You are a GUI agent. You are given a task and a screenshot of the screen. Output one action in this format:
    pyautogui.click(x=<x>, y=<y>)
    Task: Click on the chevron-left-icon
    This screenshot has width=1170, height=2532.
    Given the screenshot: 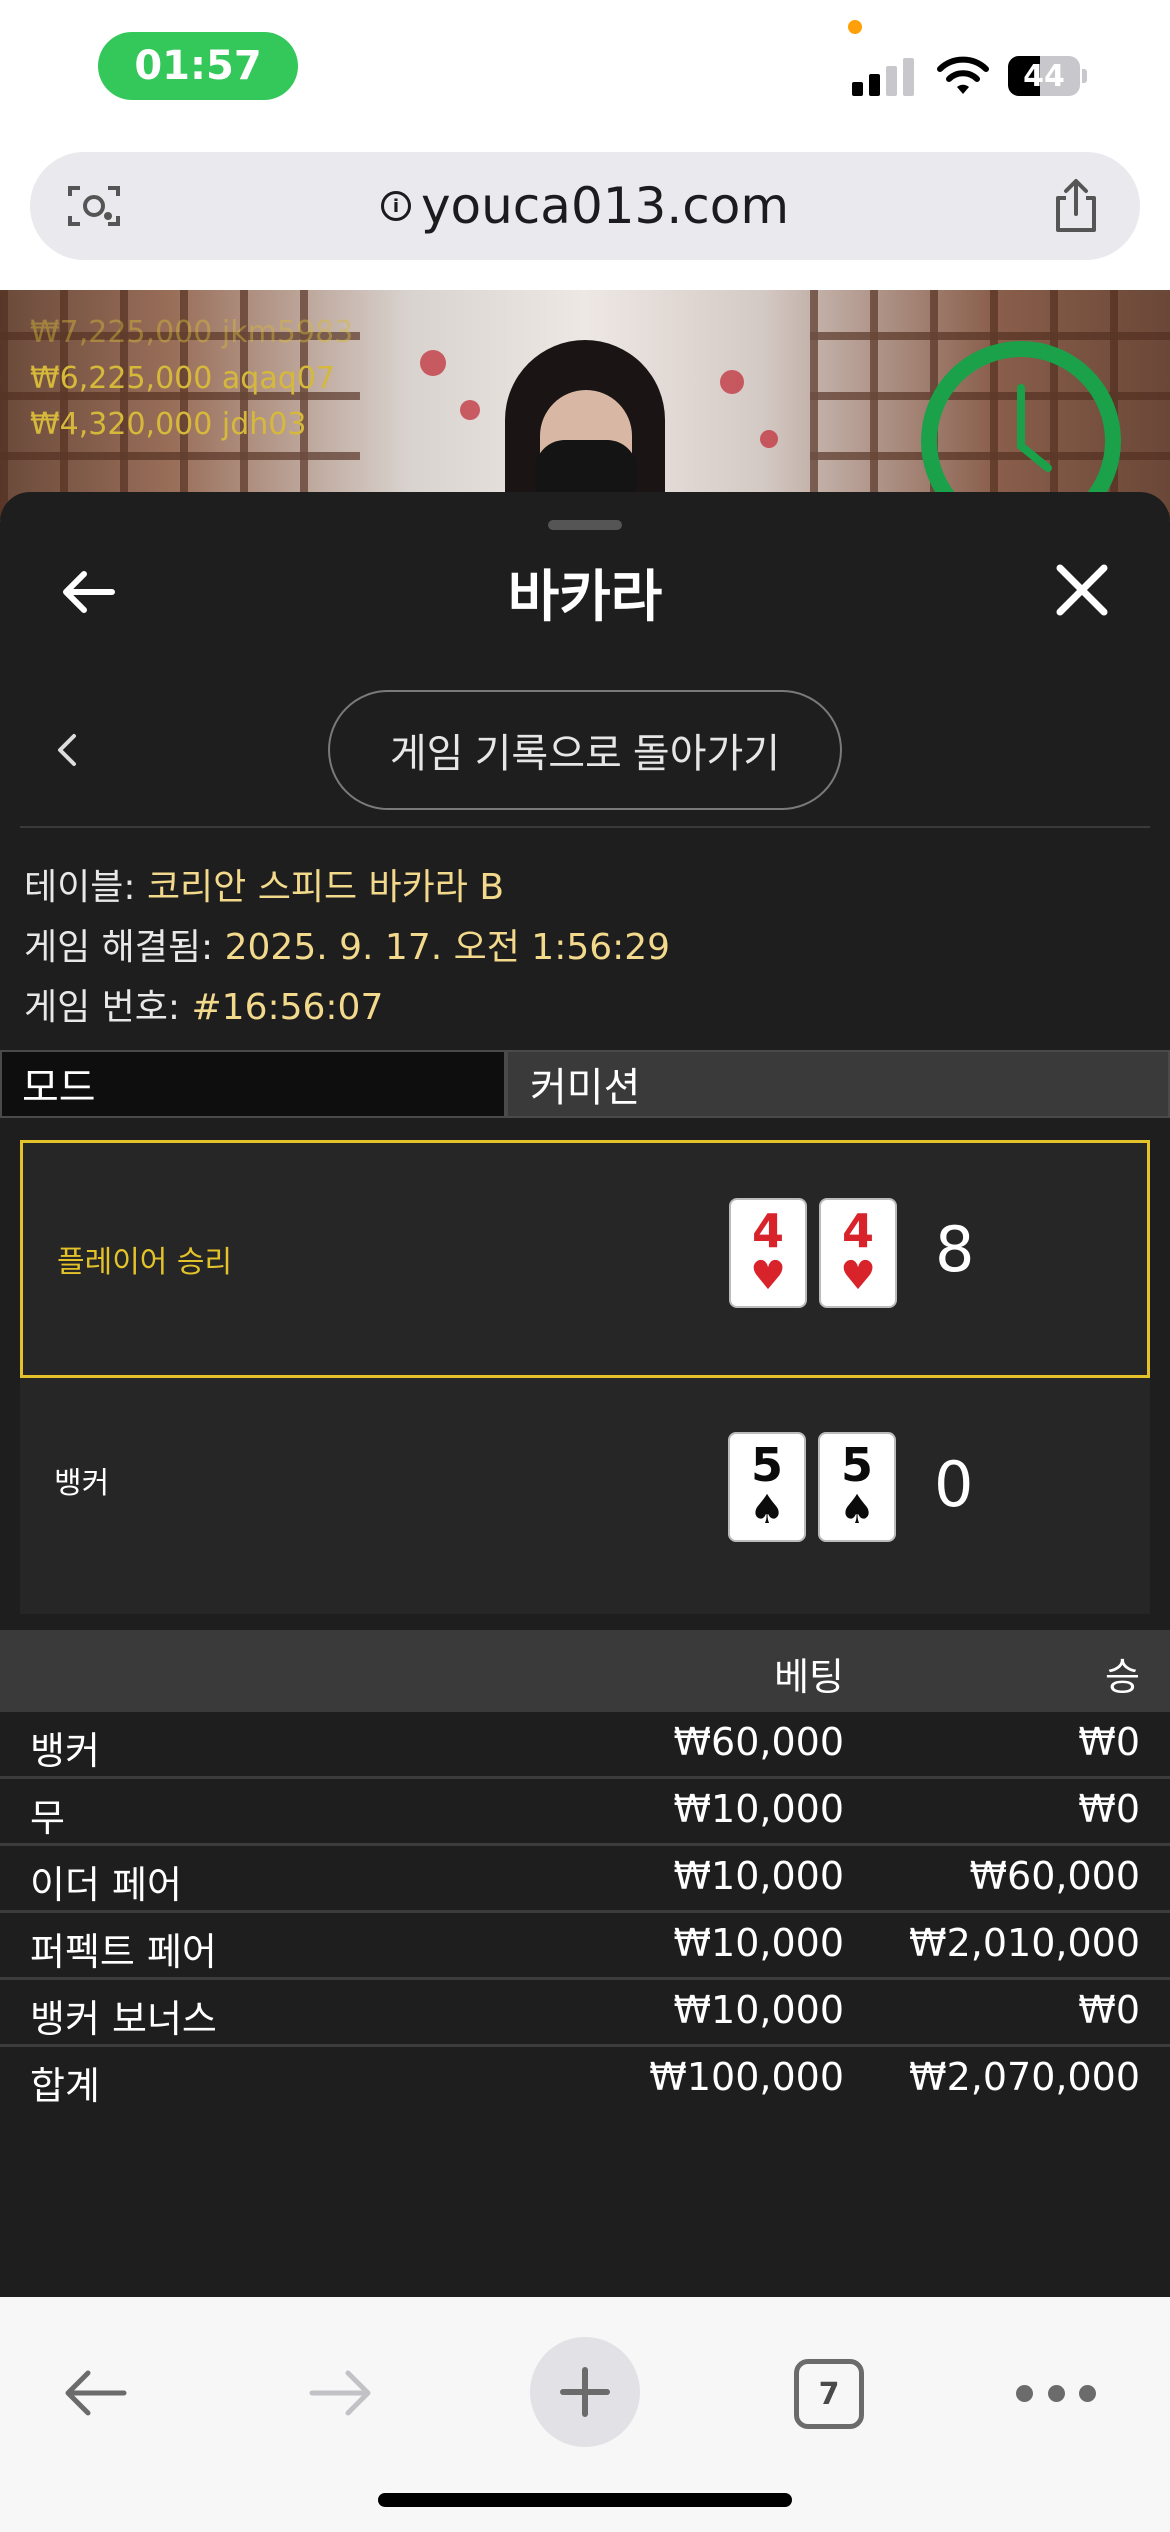 What is the action you would take?
    pyautogui.click(x=67, y=750)
    